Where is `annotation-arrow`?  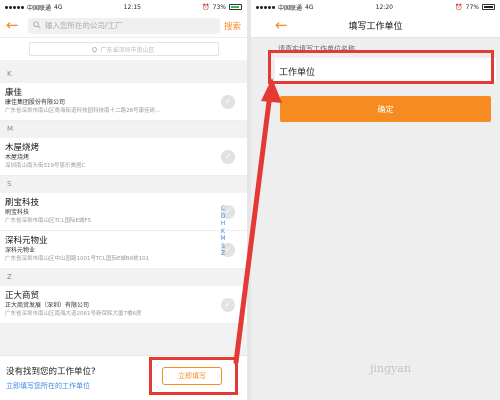
annotation-arrow is located at coordinates (257, 221).